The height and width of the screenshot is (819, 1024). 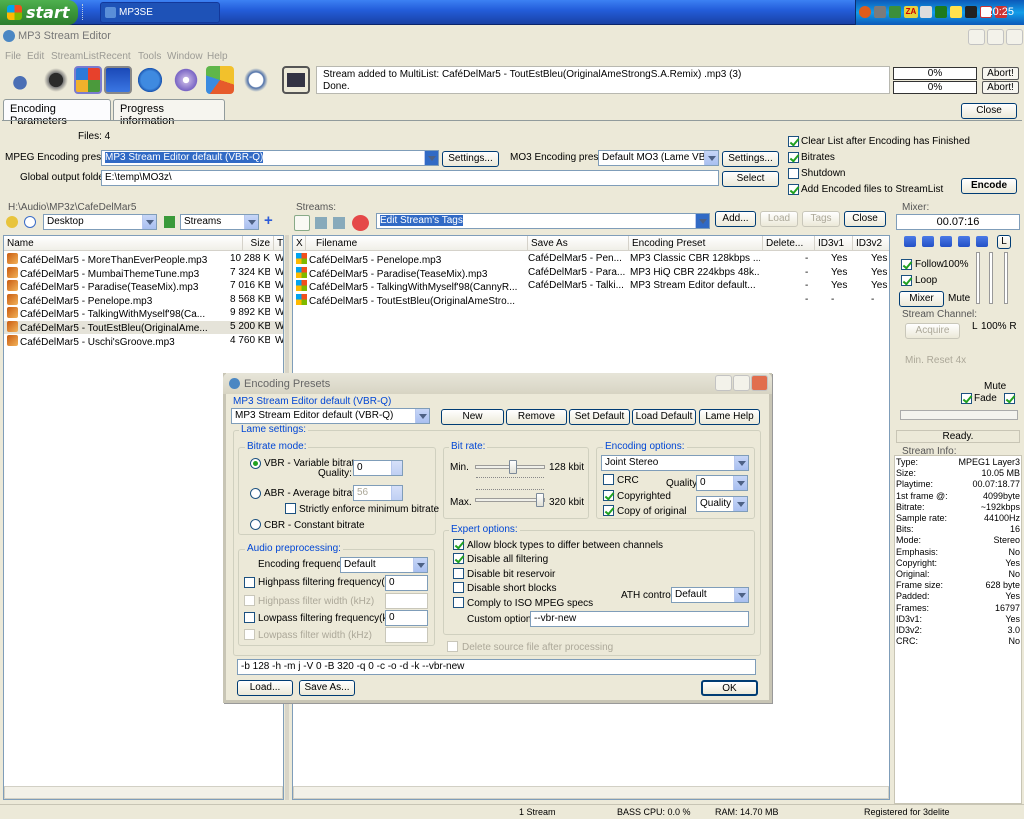 I want to click on col-x: X, so click(x=299, y=243).